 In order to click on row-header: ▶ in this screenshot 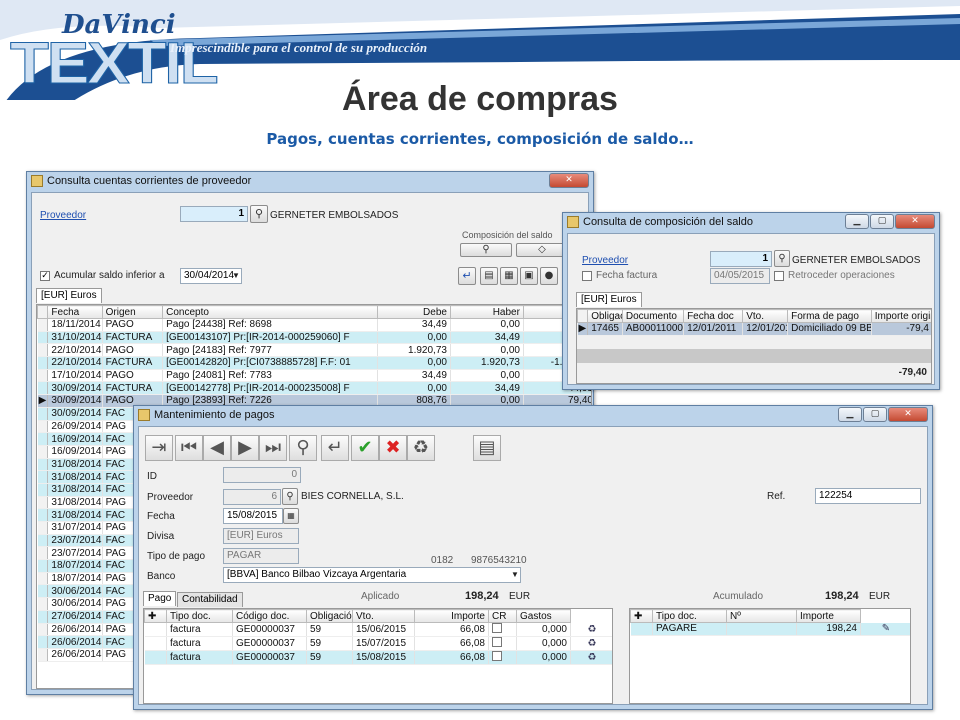, I will do `click(43, 401)`.